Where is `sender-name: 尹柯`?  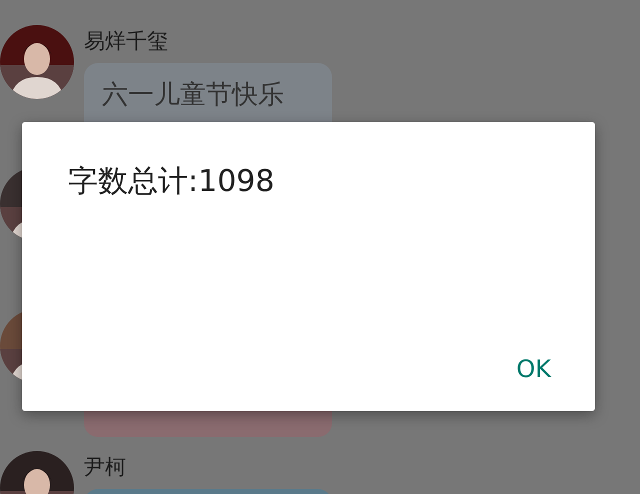 sender-name: 尹柯 is located at coordinates (105, 467).